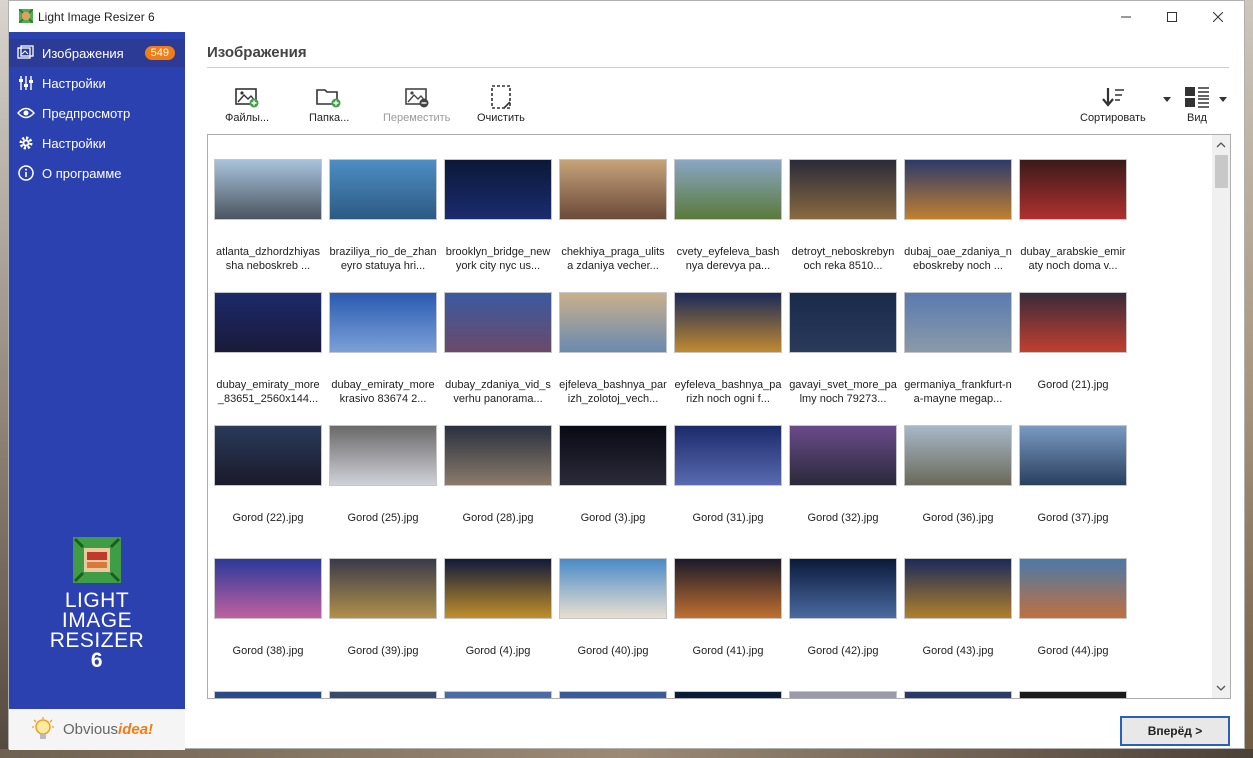 Image resolution: width=1253 pixels, height=758 pixels. What do you see at coordinates (383, 651) in the screenshot?
I see `thumbnail-caption: Gorod (39).jpg` at bounding box center [383, 651].